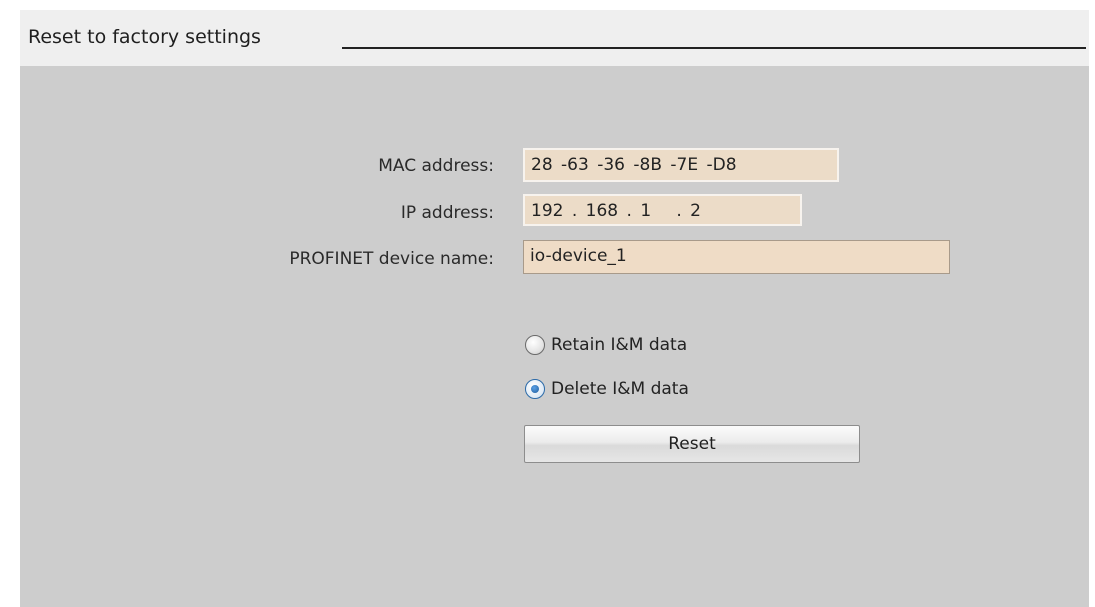 Image resolution: width=1095 pixels, height=607 pixels. I want to click on mac-address-label: MAC address:, so click(436, 166).